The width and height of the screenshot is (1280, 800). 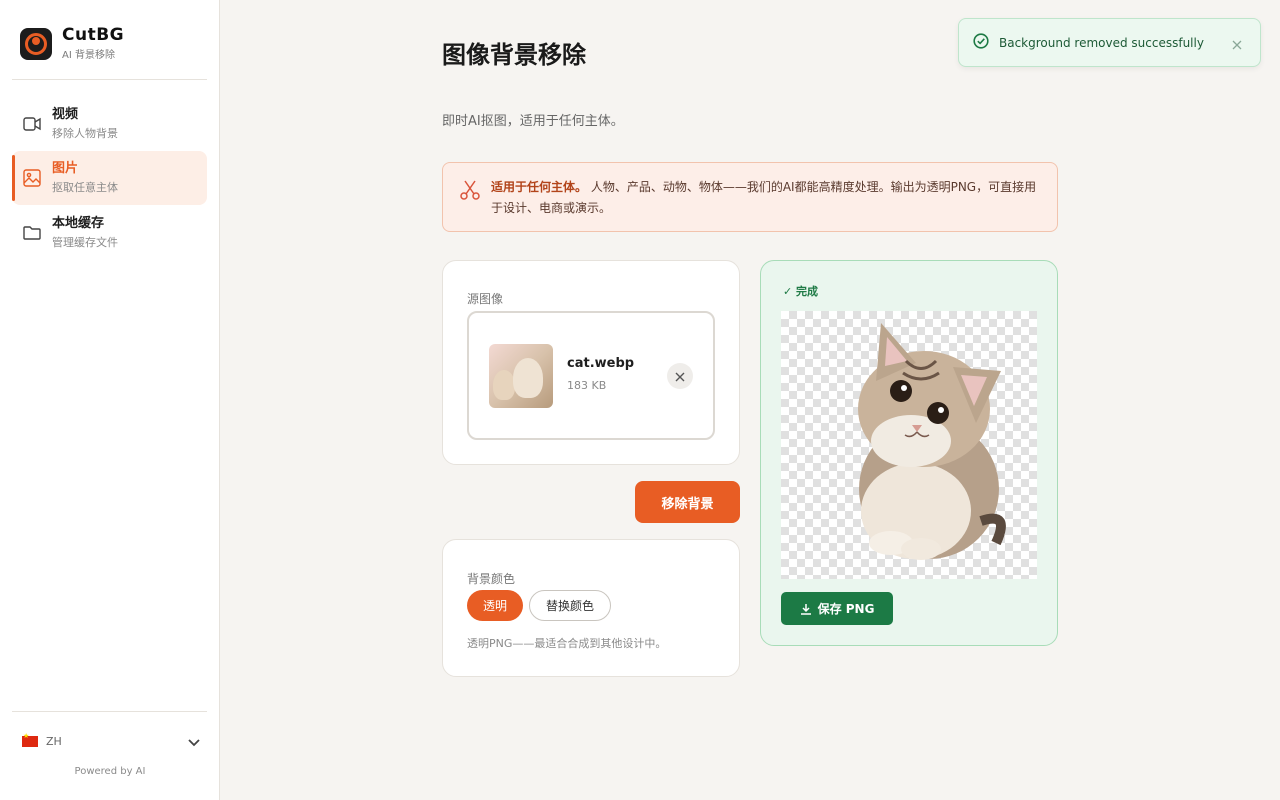 I want to click on language-selector: ZH, so click(x=111, y=741).